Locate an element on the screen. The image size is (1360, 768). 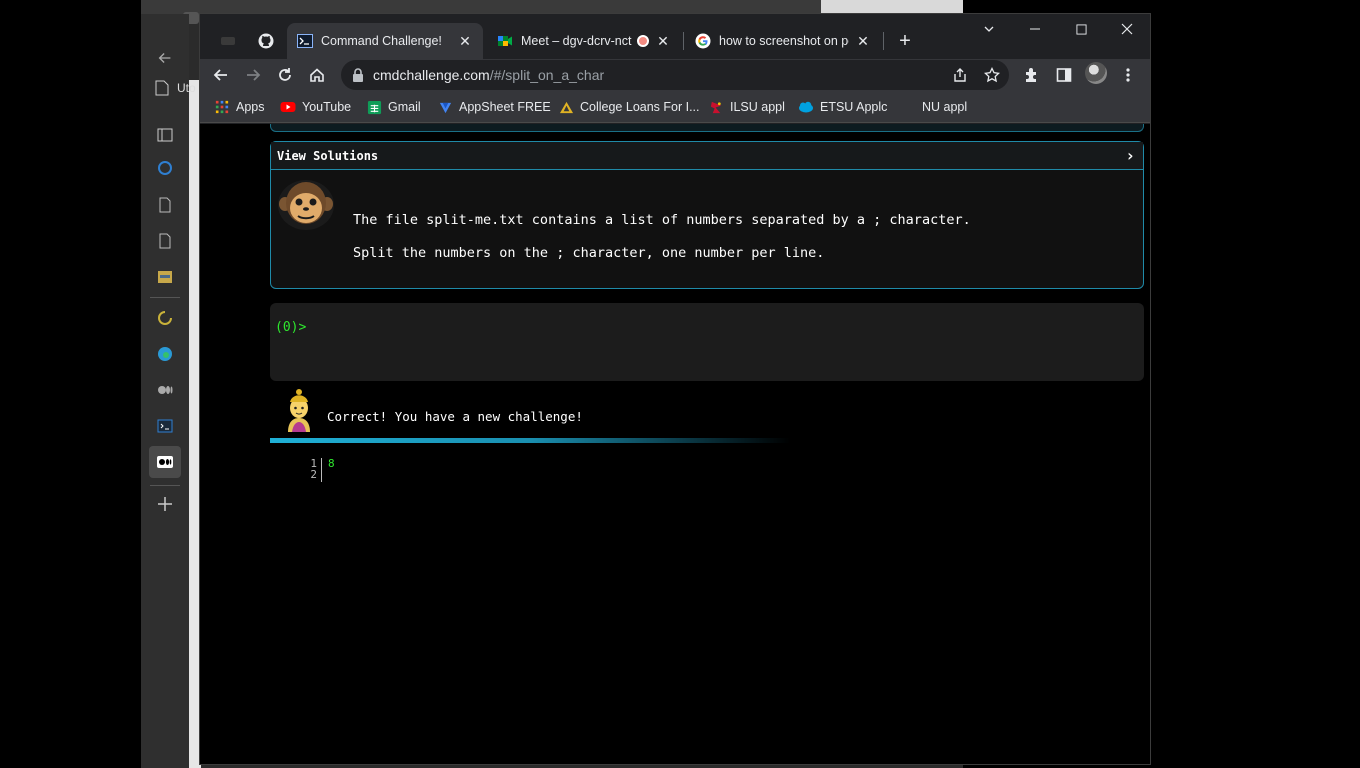
bookmark-ilsu: ILSU appl is located at coordinates (746, 107).